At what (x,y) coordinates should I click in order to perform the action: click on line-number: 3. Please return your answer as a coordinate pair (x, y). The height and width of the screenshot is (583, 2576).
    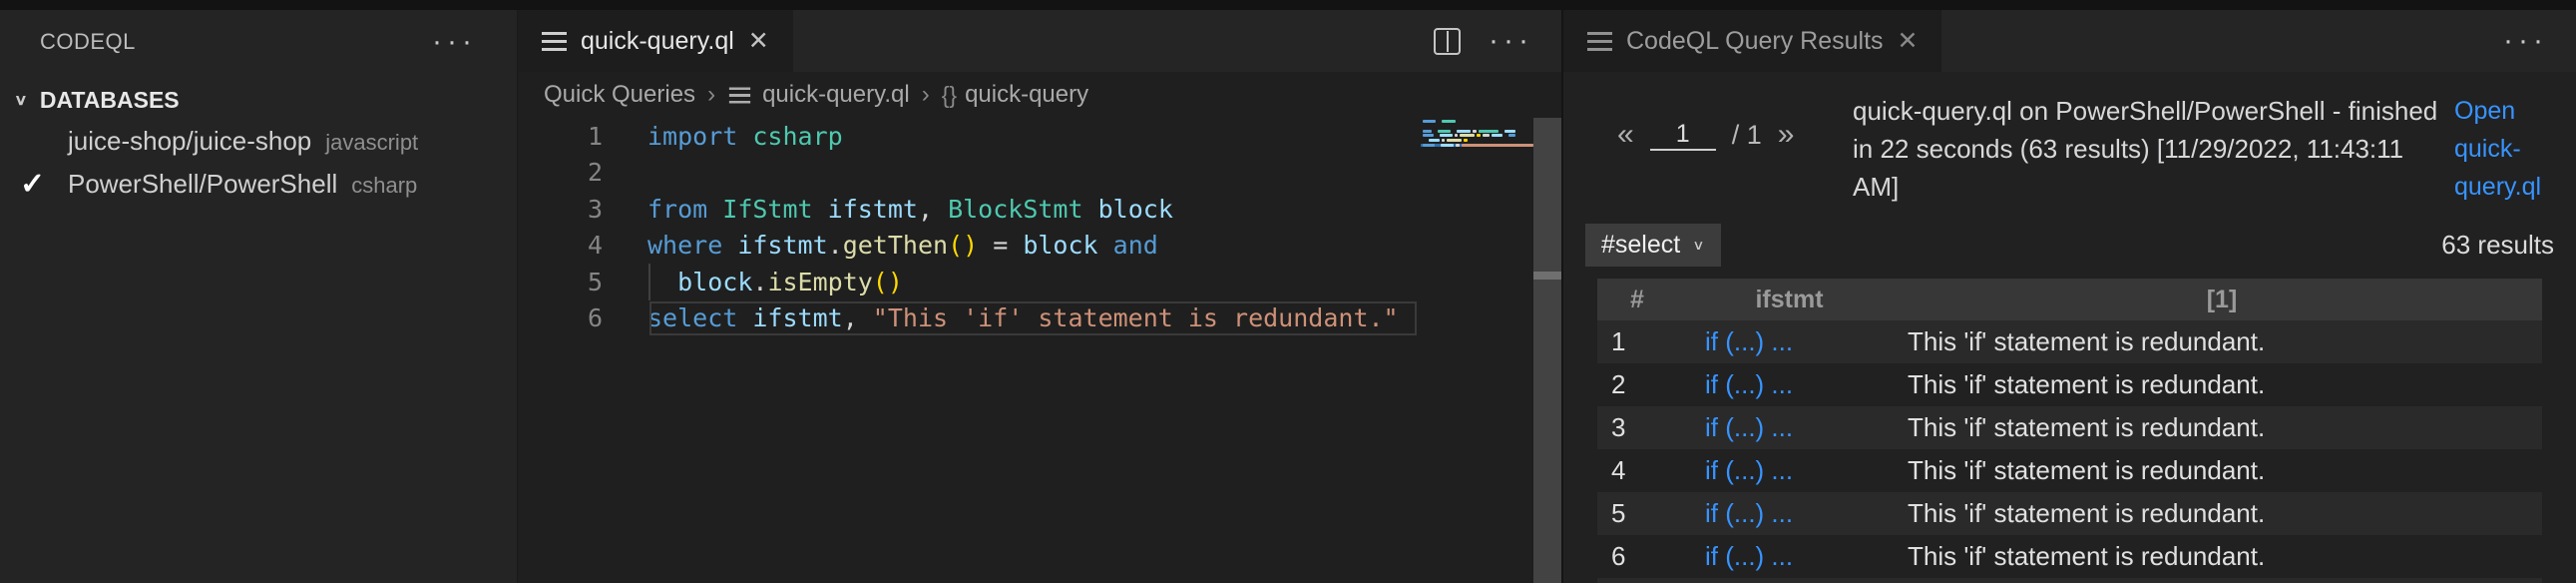
    Looking at the image, I should click on (595, 209).